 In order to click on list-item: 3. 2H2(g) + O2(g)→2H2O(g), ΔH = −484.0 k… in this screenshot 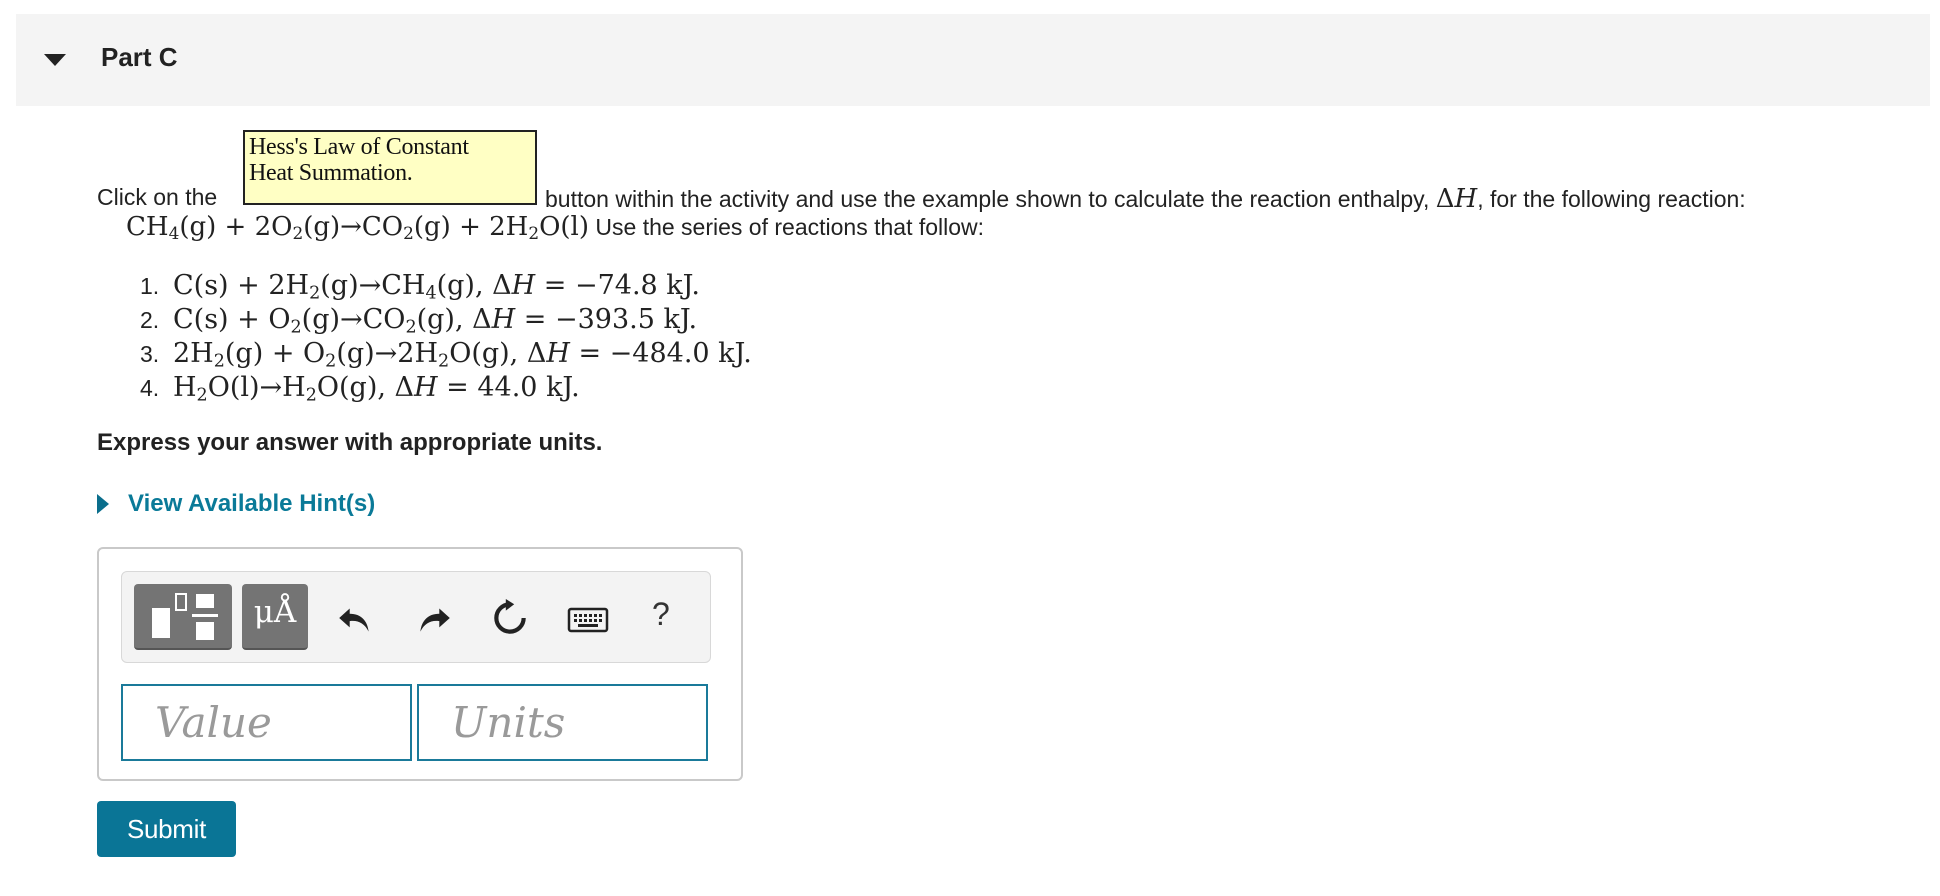, I will do `click(446, 355)`.